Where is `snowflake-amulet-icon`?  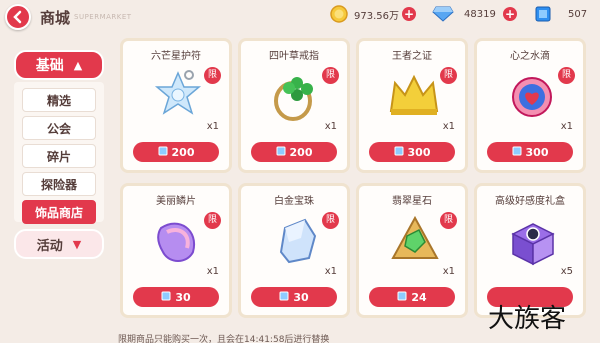 snowflake-amulet-icon is located at coordinates (178, 92).